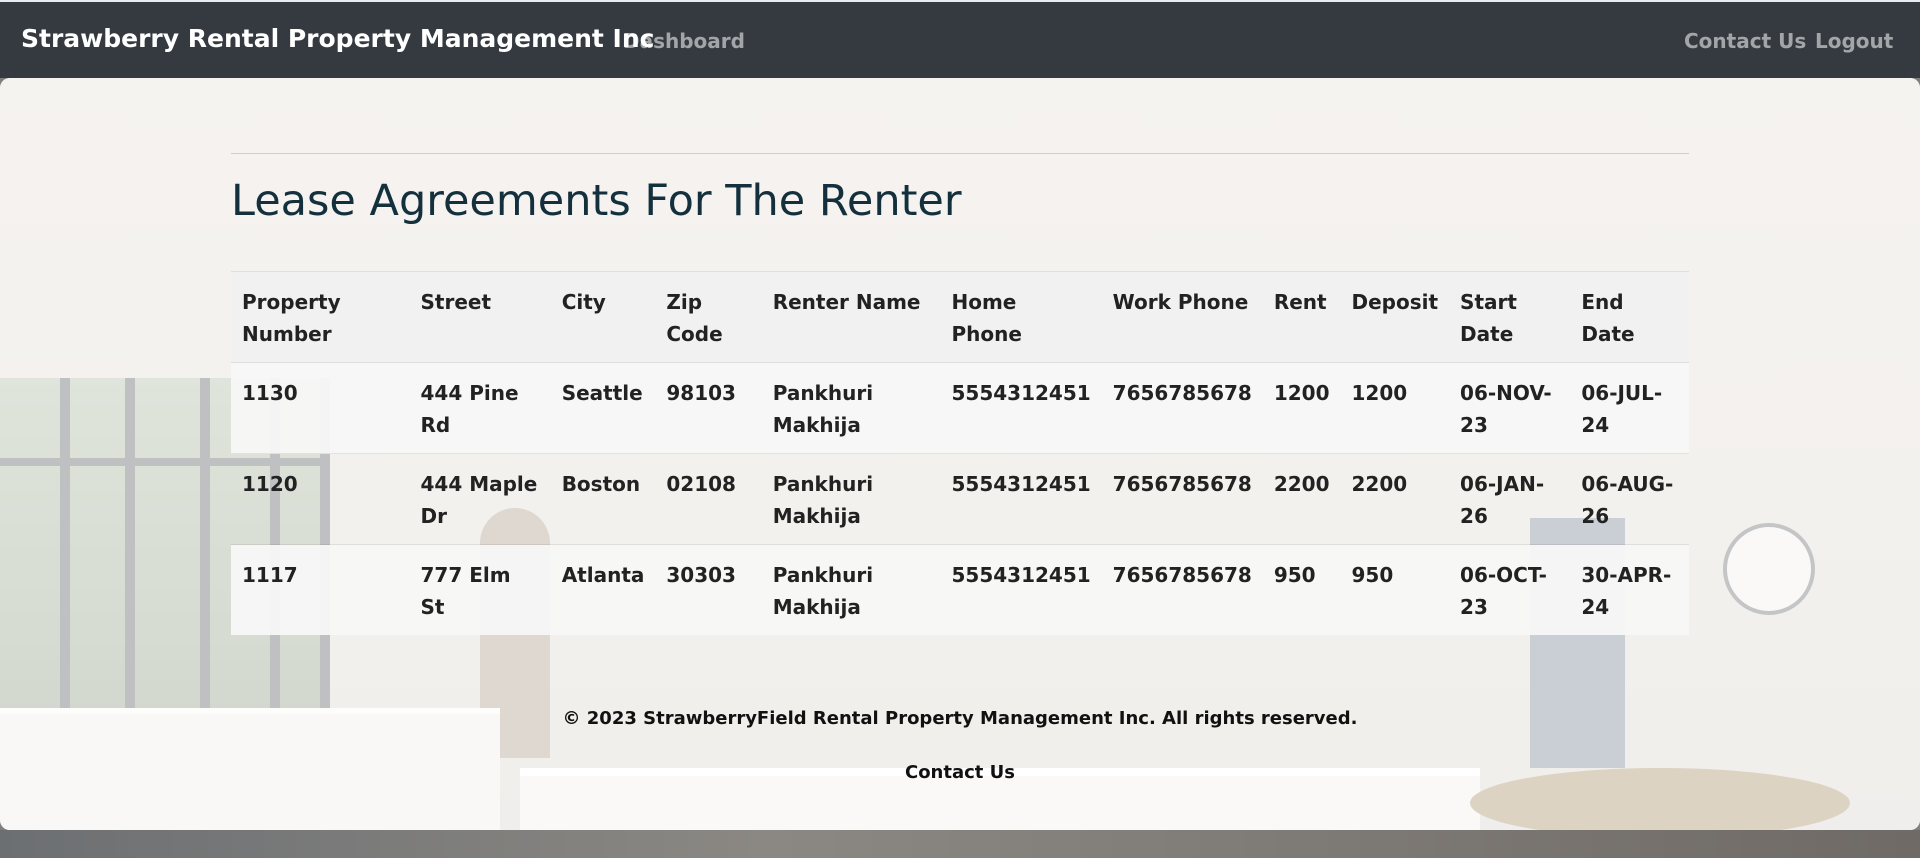 This screenshot has width=1920, height=858. Describe the element at coordinates (1021, 317) in the screenshot. I see `column-header: Home Phone` at that location.